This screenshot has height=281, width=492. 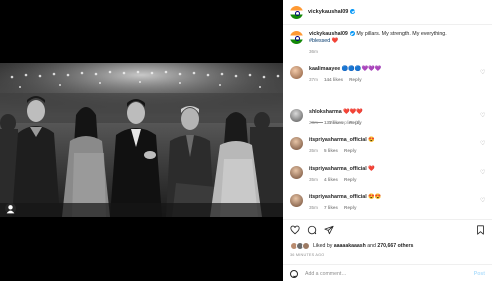 I want to click on post-header: vickykaushal09, so click(x=387, y=12).